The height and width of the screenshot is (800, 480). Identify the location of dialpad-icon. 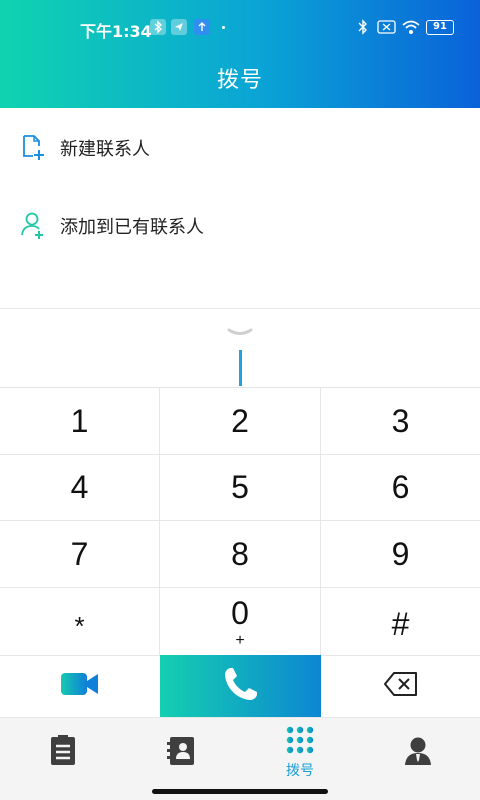
(300, 742).